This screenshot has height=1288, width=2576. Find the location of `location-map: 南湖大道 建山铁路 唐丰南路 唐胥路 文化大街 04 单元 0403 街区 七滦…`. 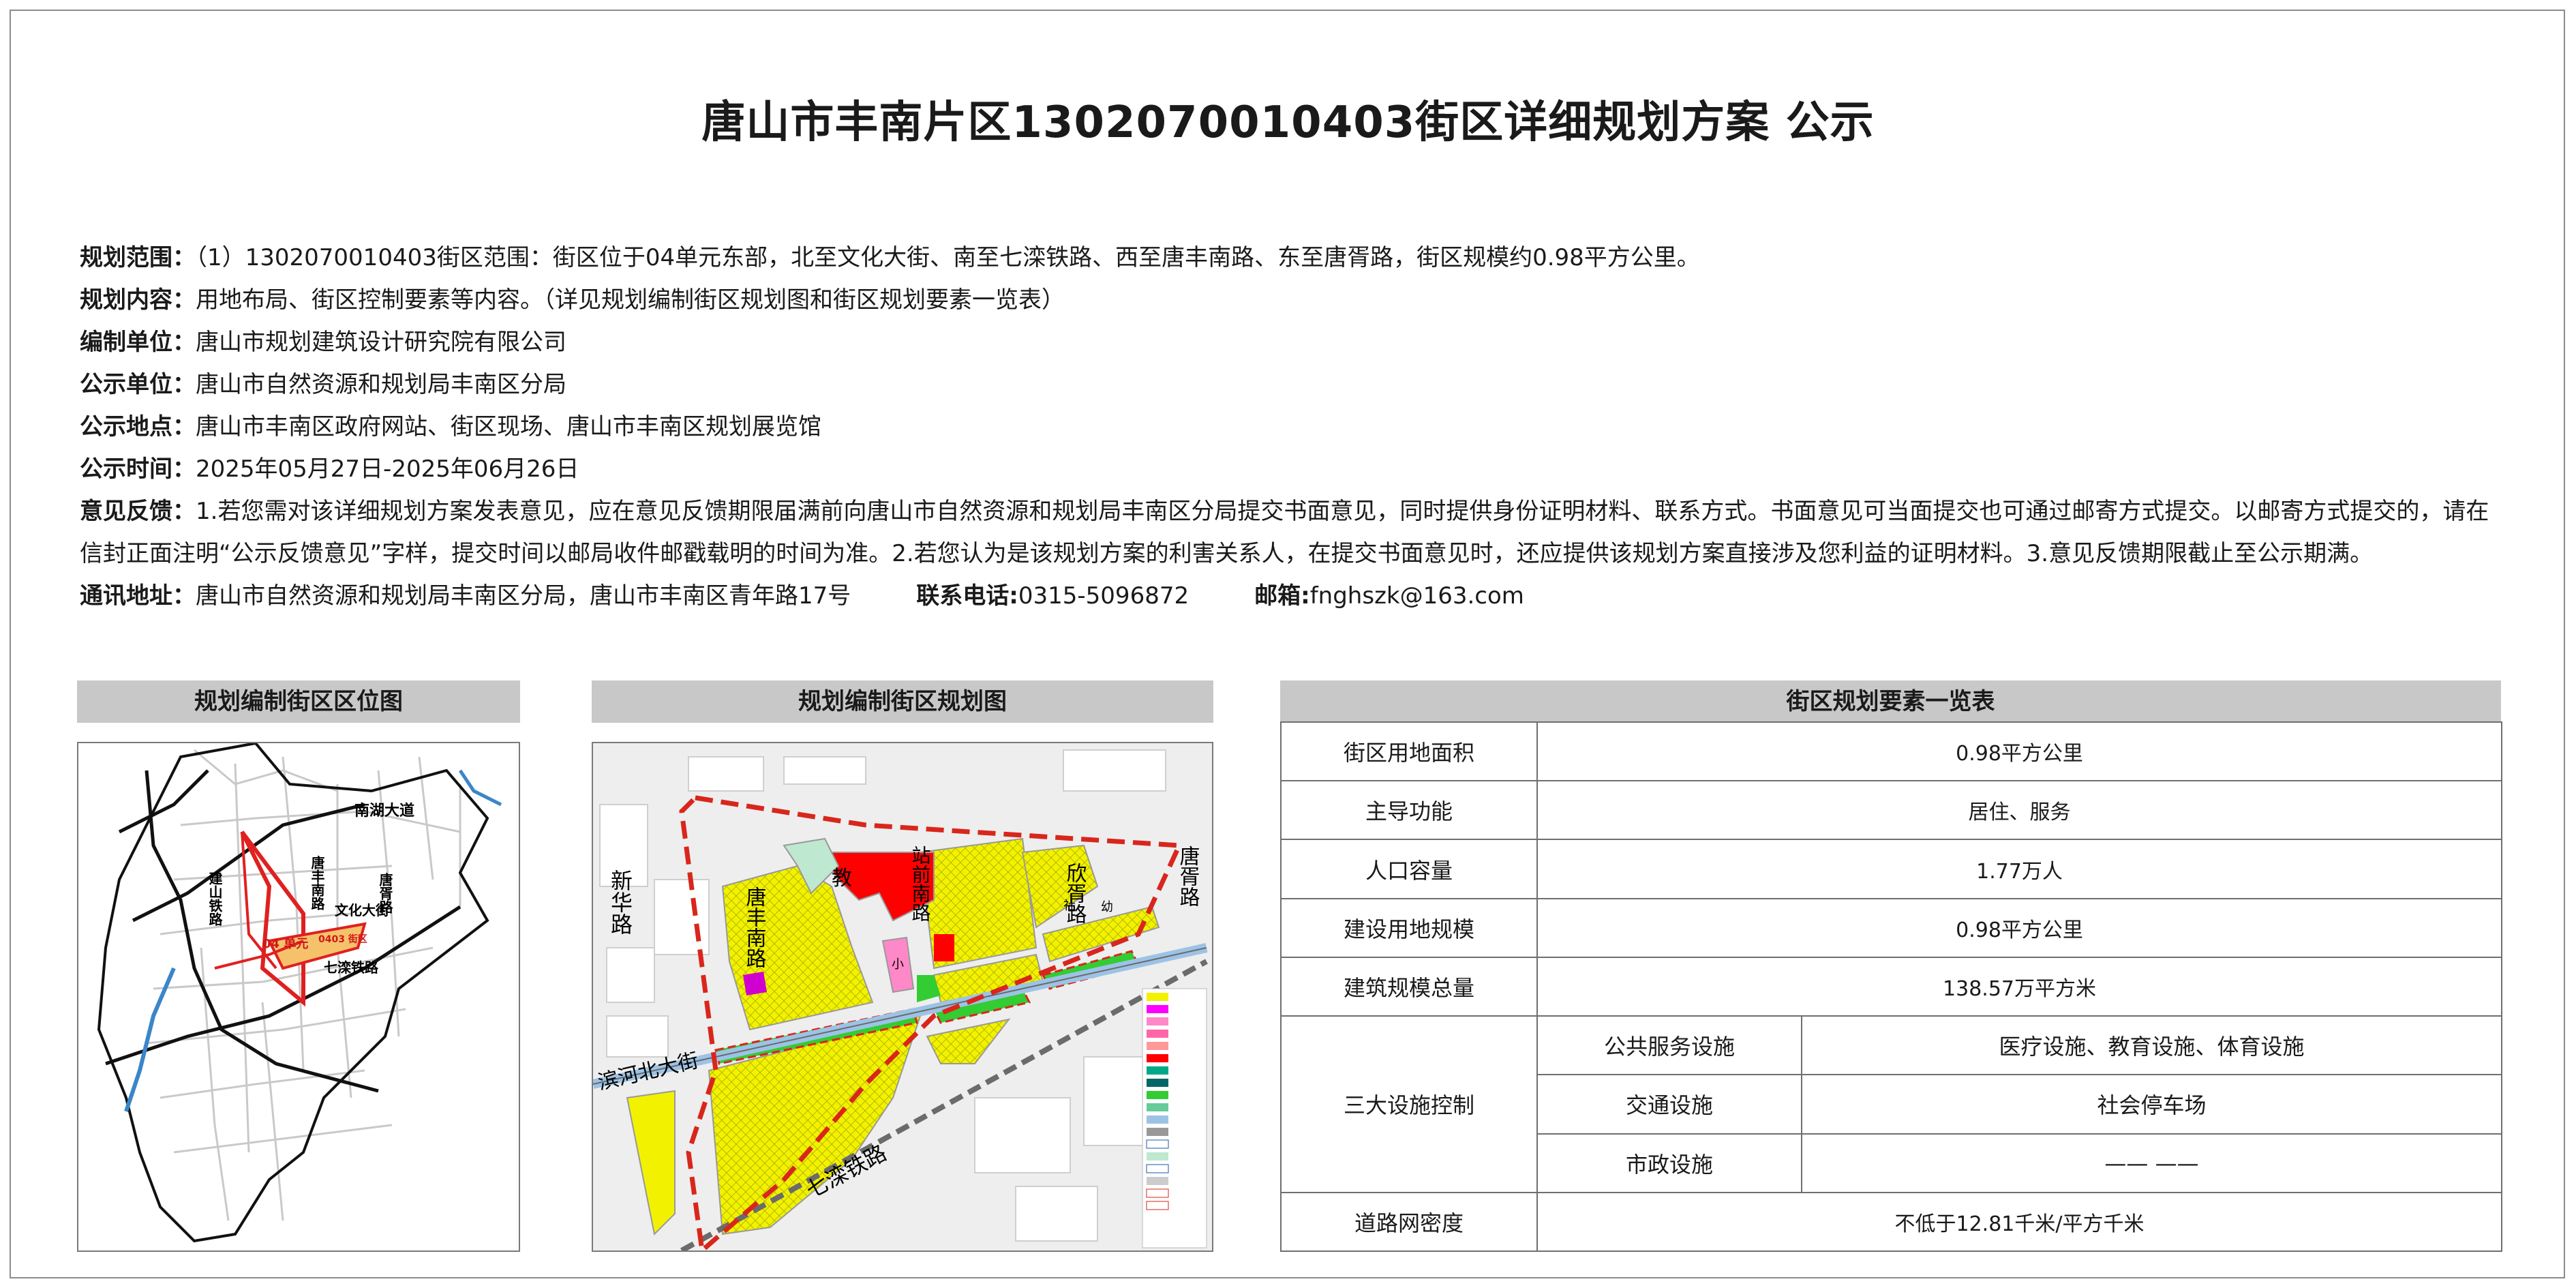

location-map: 南湖大道 建山铁路 唐丰南路 唐胥路 文化大街 04 单元 0403 街区 七滦… is located at coordinates (298, 997).